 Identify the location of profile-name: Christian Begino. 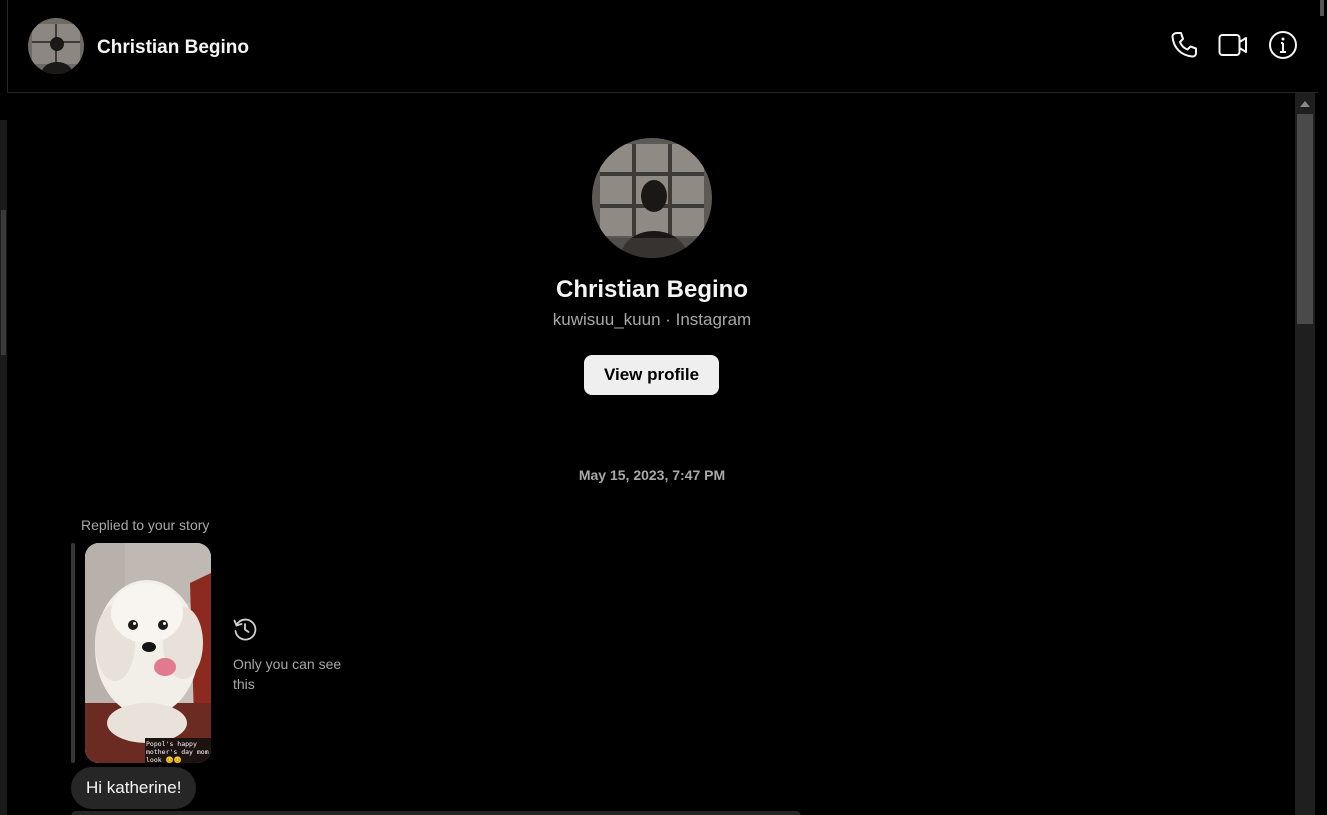
(651, 289).